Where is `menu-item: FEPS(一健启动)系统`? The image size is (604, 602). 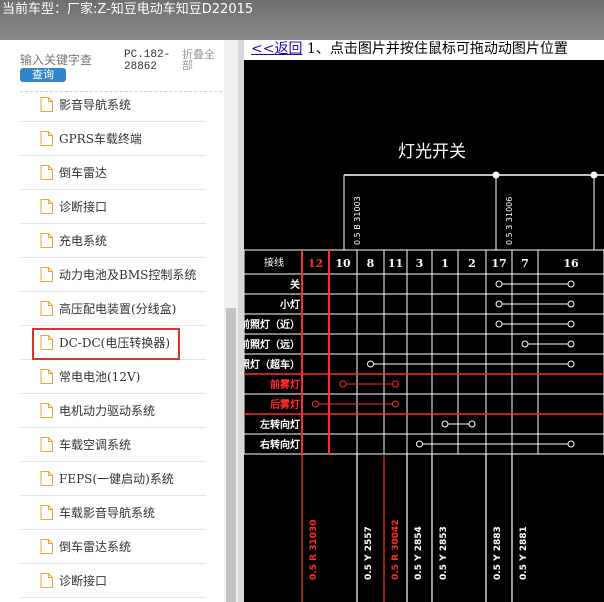
menu-item: FEPS(一健启动)系统 is located at coordinates (113, 479).